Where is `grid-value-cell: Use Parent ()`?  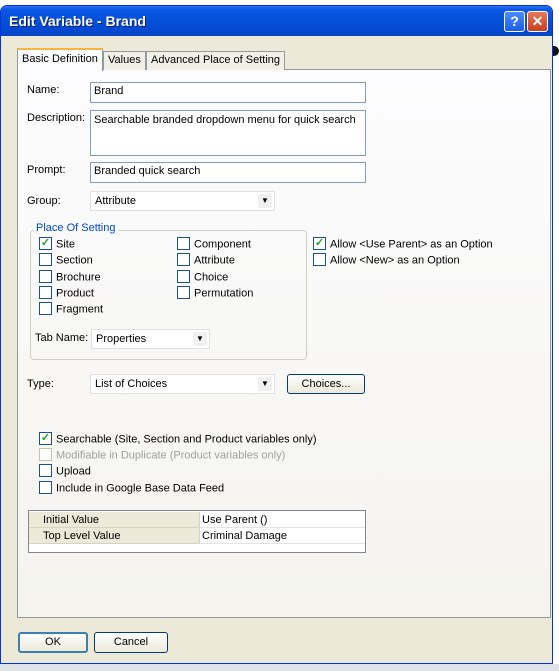 grid-value-cell: Use Parent () is located at coordinates (282, 520).